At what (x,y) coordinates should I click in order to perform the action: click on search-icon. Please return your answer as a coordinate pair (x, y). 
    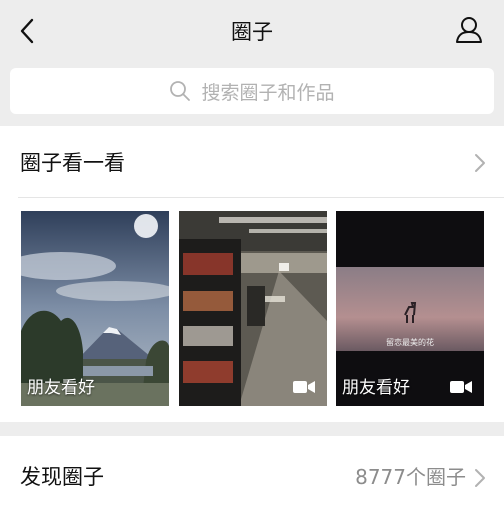
    Looking at the image, I should click on (180, 91).